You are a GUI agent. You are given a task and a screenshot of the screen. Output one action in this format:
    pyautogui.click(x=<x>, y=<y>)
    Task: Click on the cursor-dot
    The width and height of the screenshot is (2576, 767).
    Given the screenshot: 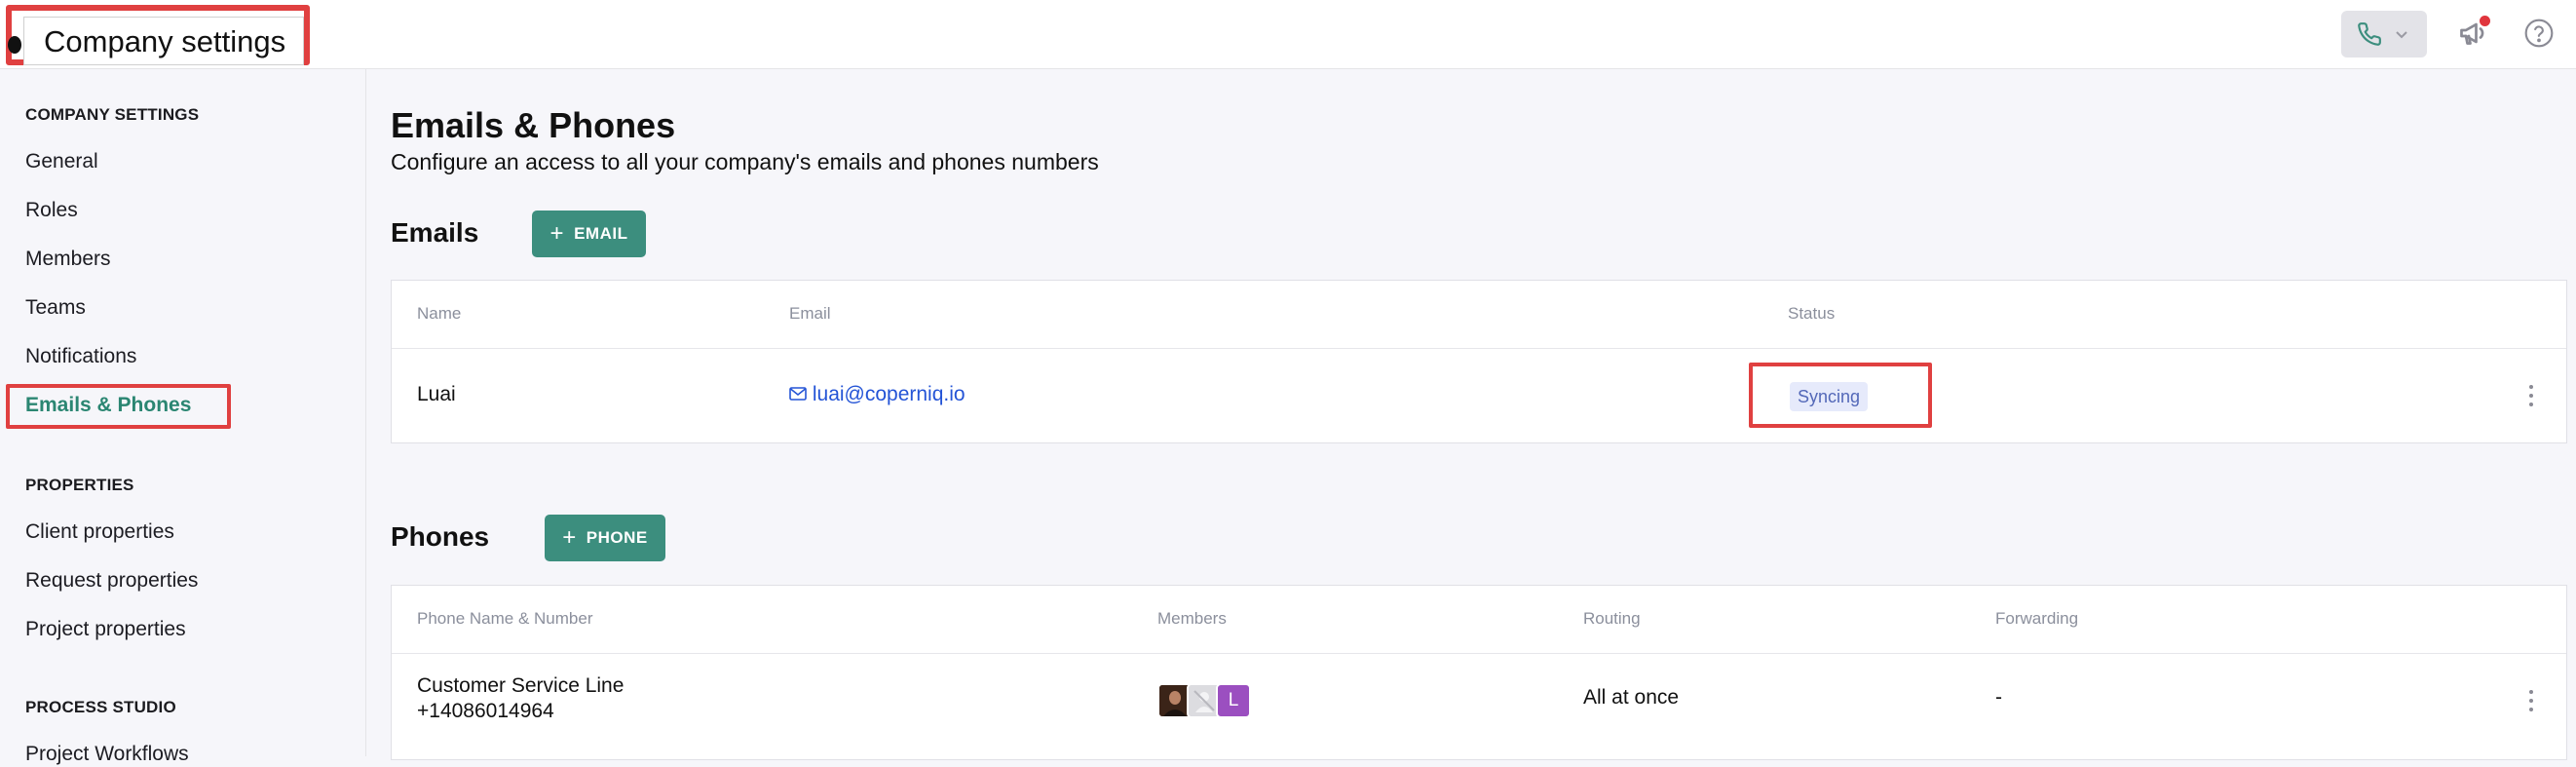 What is the action you would take?
    pyautogui.click(x=14, y=45)
    